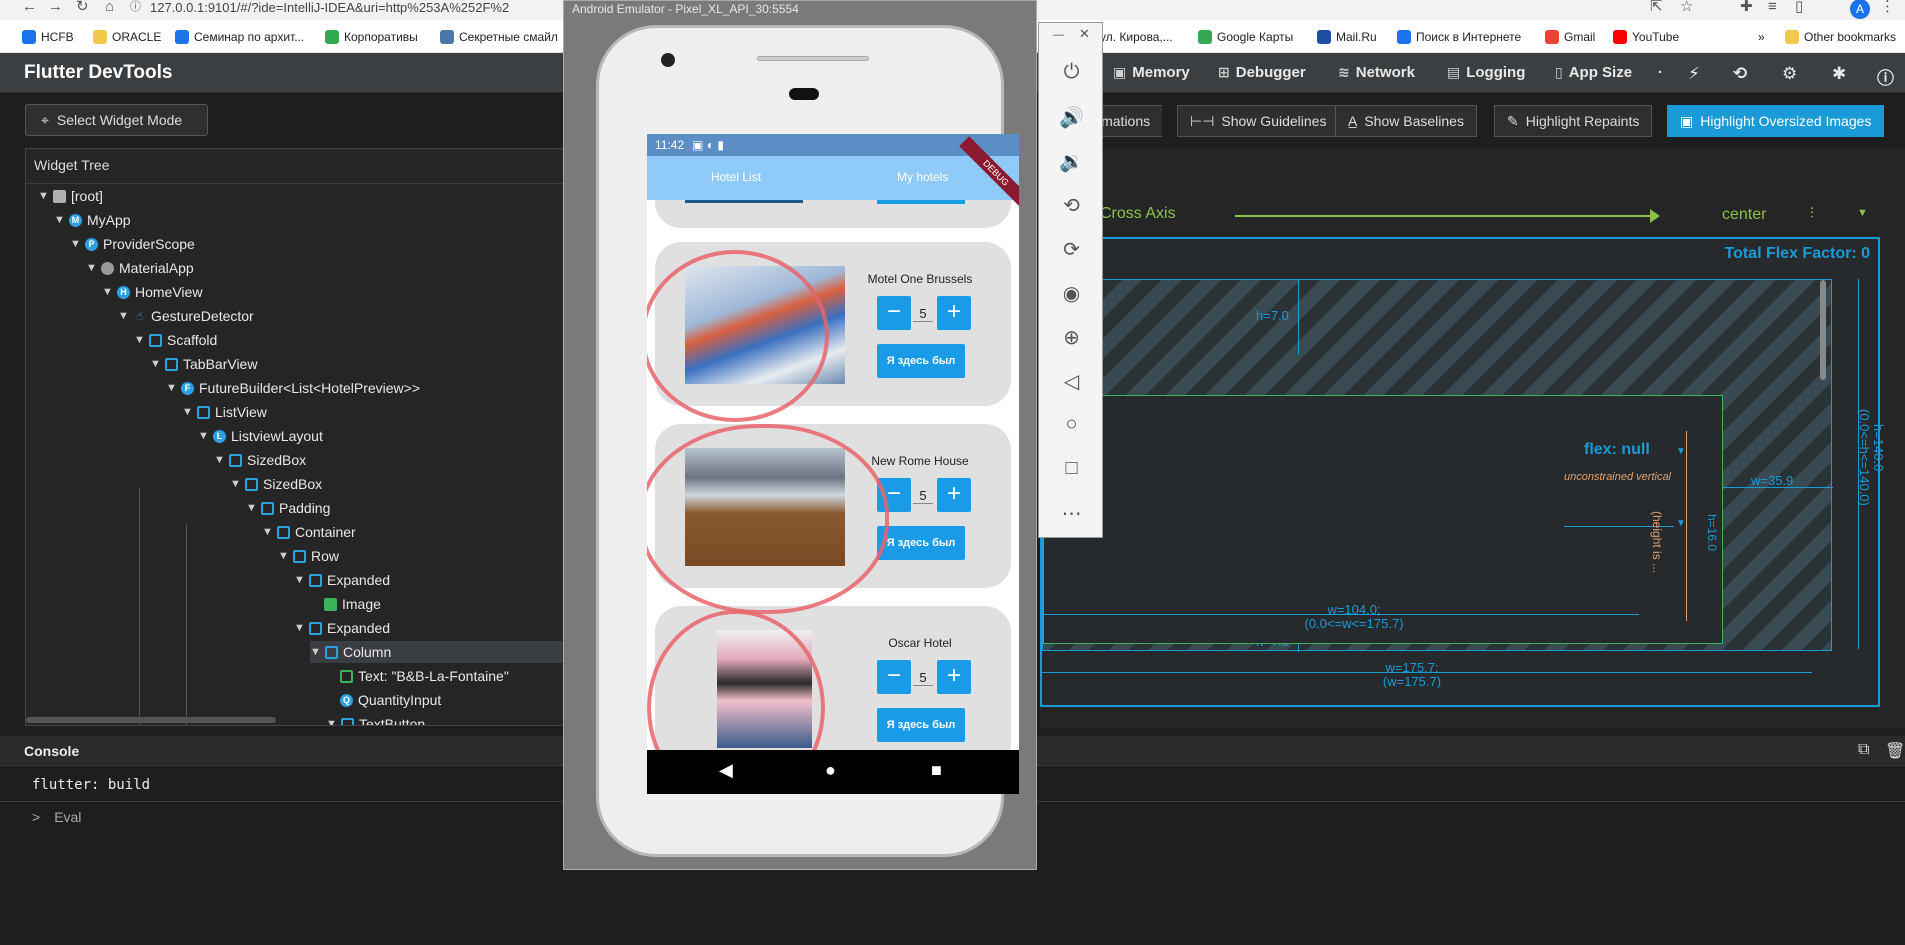 Image resolution: width=1905 pixels, height=945 pixels. I want to click on trash-icon: 🗑, so click(1895, 751).